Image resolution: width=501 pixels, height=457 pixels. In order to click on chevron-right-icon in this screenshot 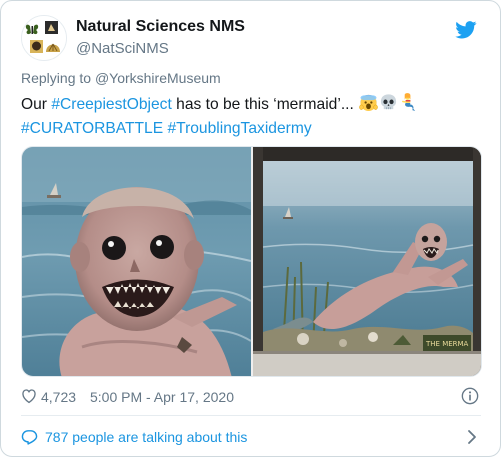, I will do `click(472, 437)`.